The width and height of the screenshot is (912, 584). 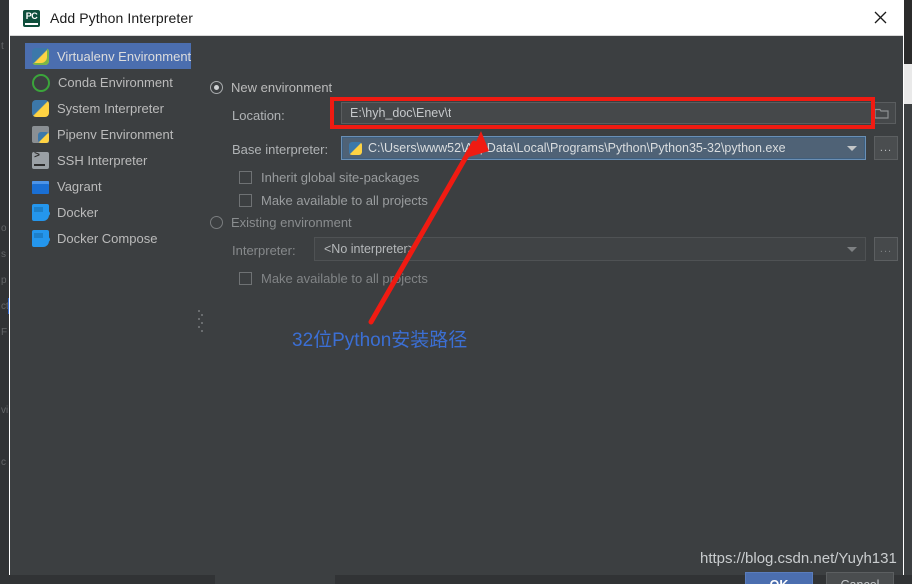 I want to click on docker-whale-icon, so click(x=41, y=212).